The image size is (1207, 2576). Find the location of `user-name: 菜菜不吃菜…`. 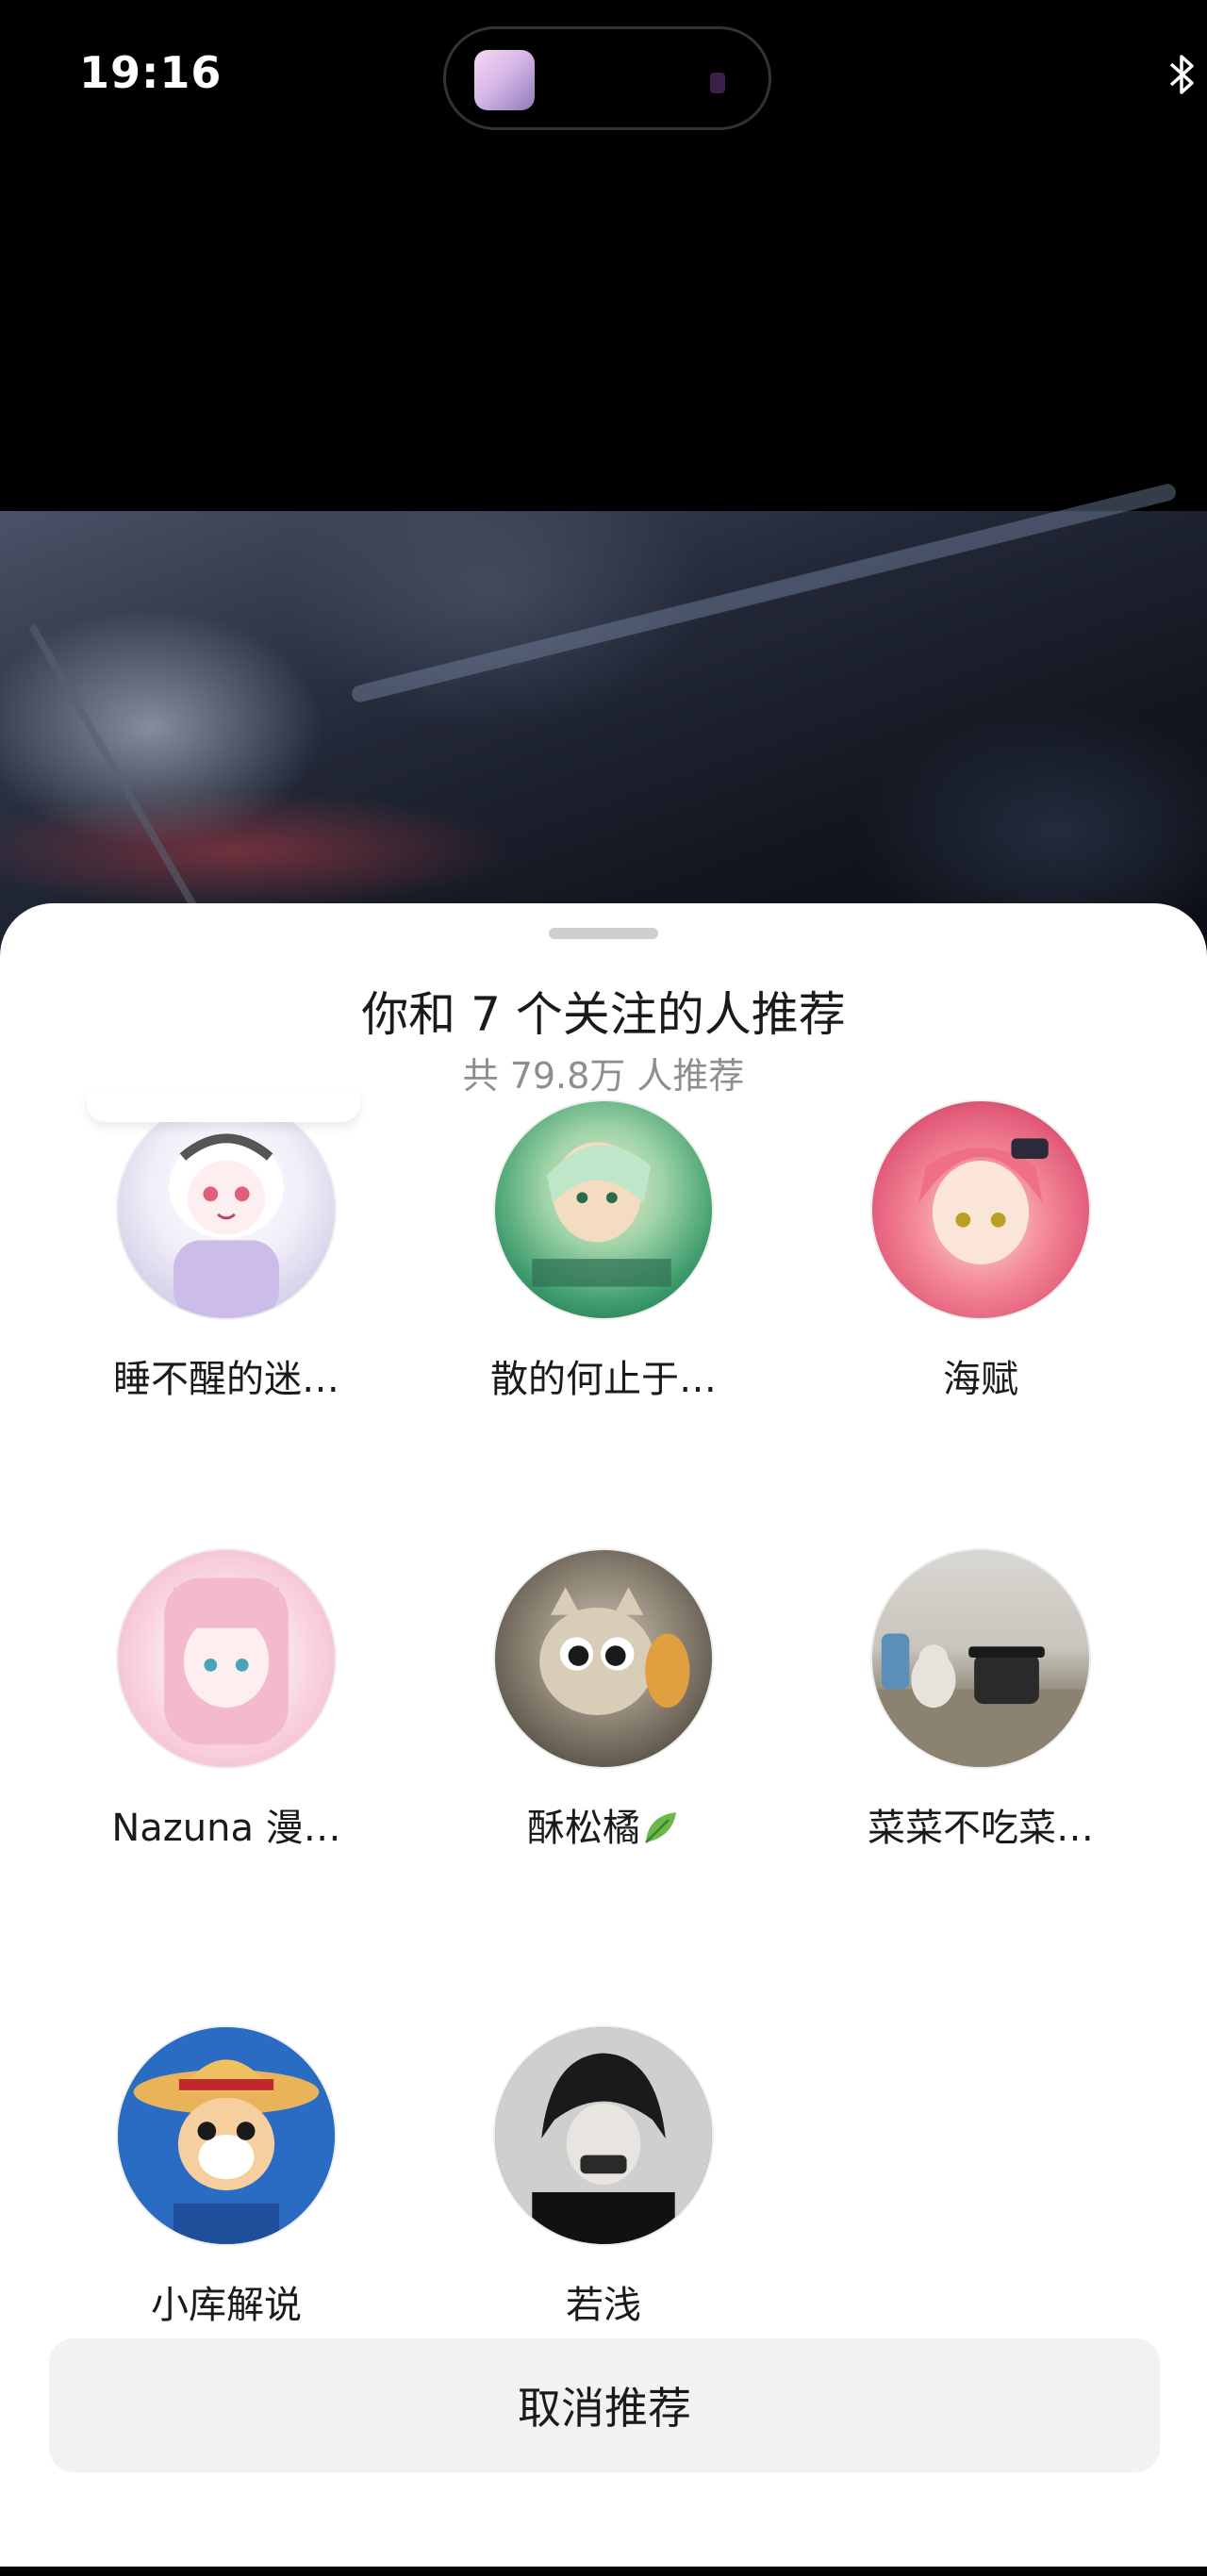

user-name: 菜菜不吃菜… is located at coordinates (981, 1828).